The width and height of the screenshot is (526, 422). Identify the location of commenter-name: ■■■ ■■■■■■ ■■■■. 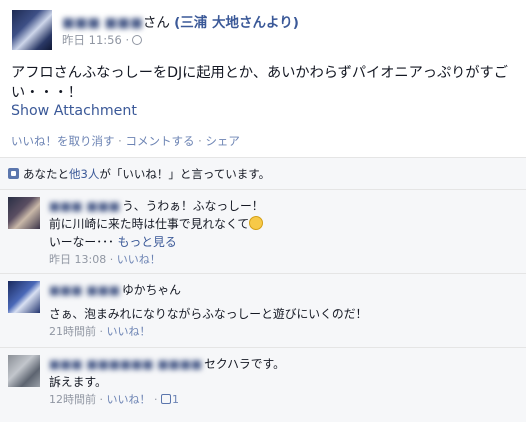
(125, 364).